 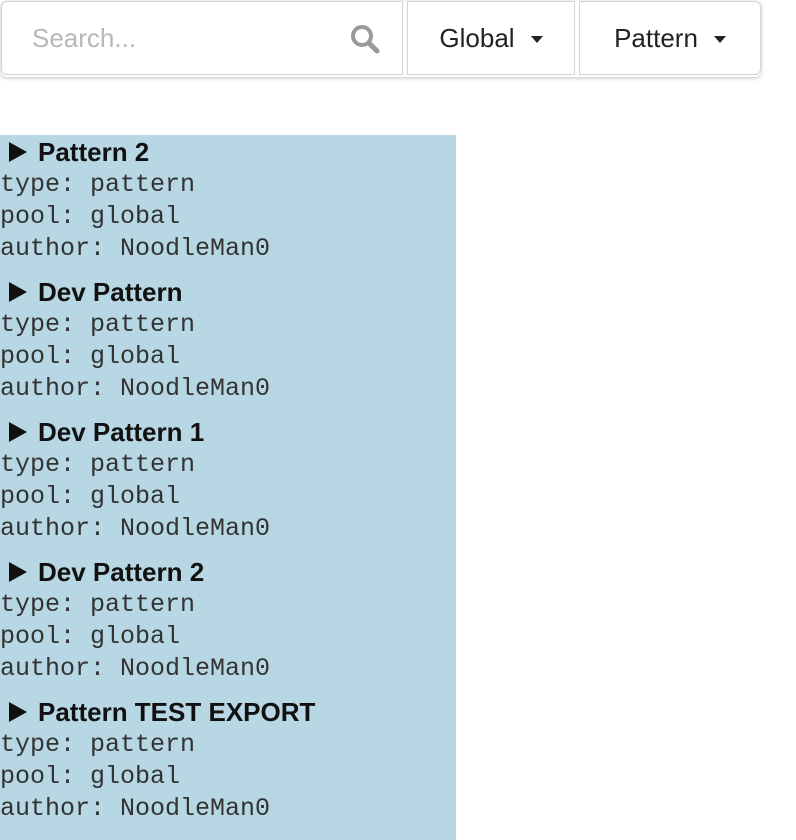 I want to click on item-toggle: Dev Pattern 1, so click(x=228, y=432).